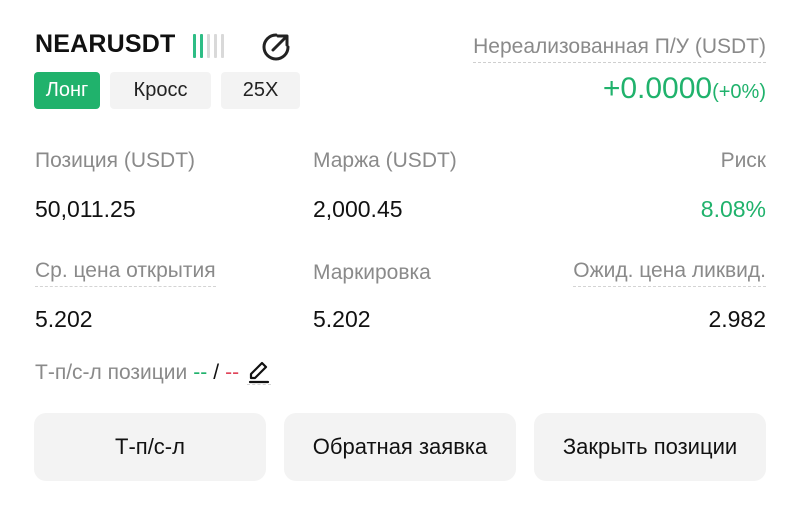  What do you see at coordinates (276, 47) in the screenshot?
I see `share-icon` at bounding box center [276, 47].